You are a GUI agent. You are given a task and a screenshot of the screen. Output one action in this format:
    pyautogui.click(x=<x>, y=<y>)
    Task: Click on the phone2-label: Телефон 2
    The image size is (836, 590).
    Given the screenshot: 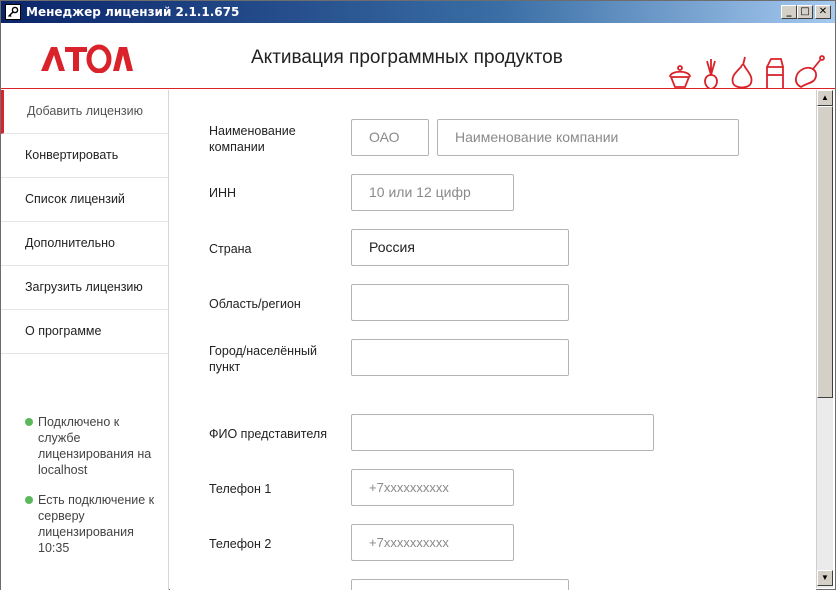 What is the action you would take?
    pyautogui.click(x=240, y=544)
    